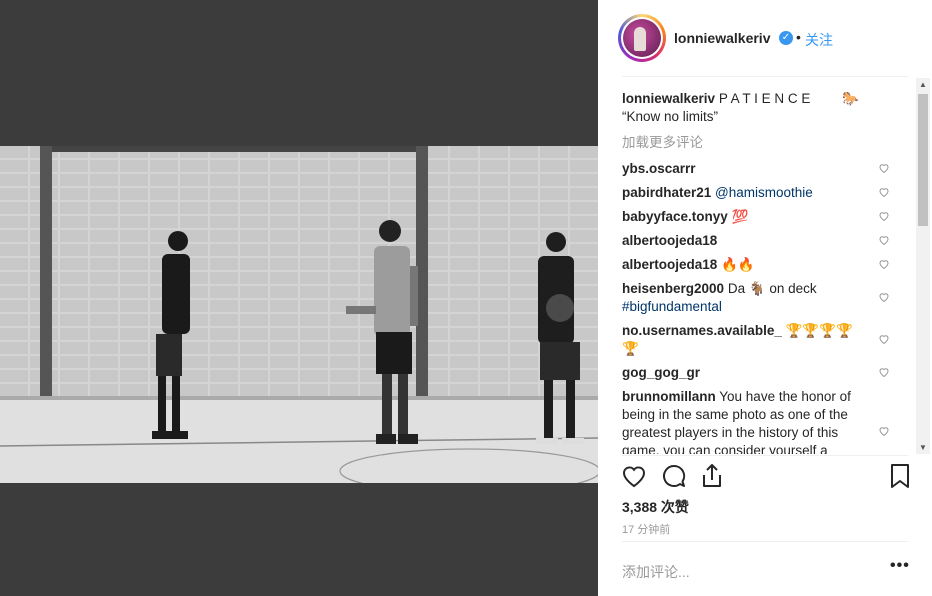  What do you see at coordinates (764, 98) in the screenshot?
I see `caption-text: P A T I E N C E` at bounding box center [764, 98].